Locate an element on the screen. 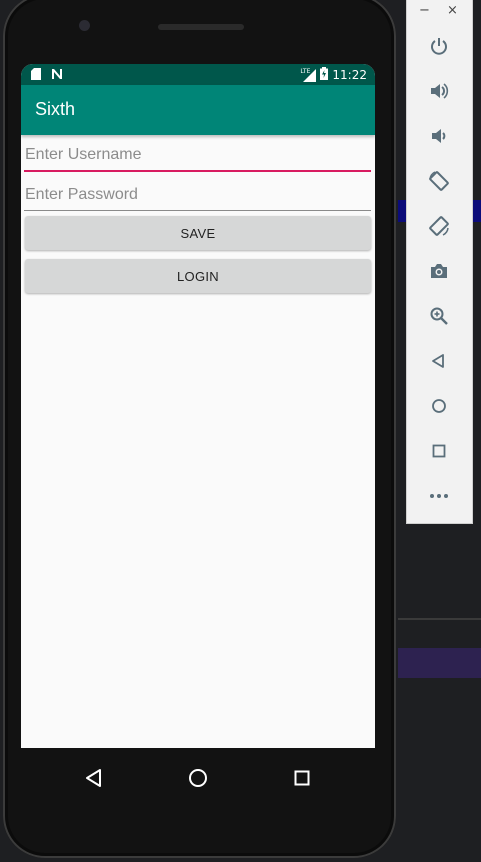  n-notification-icon is located at coordinates (57, 75).